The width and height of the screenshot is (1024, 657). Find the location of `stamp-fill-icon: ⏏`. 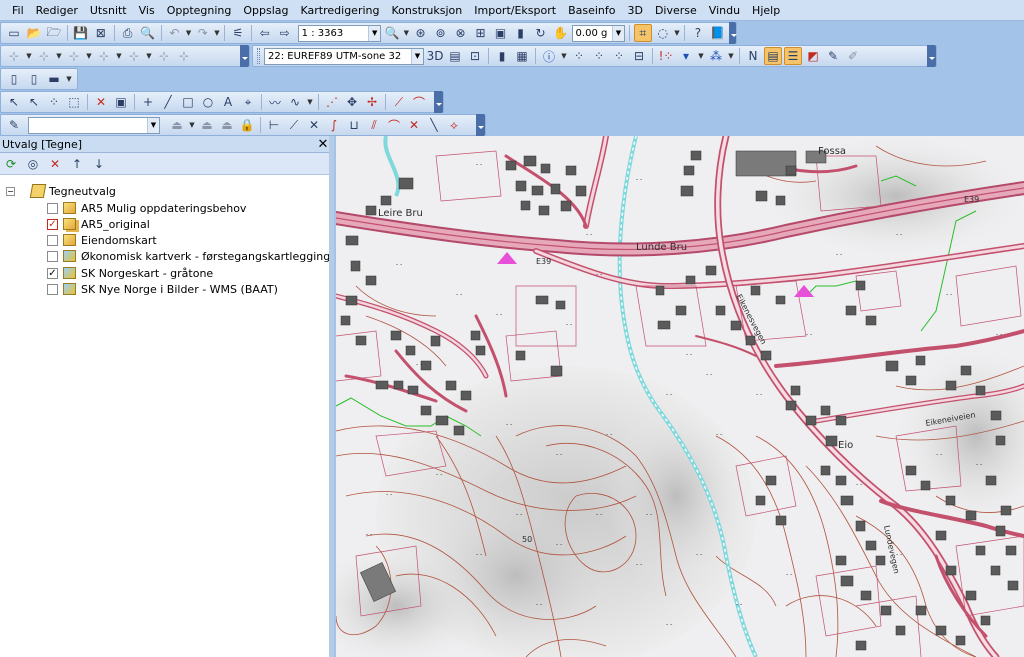

stamp-fill-icon: ⏏ is located at coordinates (227, 125).